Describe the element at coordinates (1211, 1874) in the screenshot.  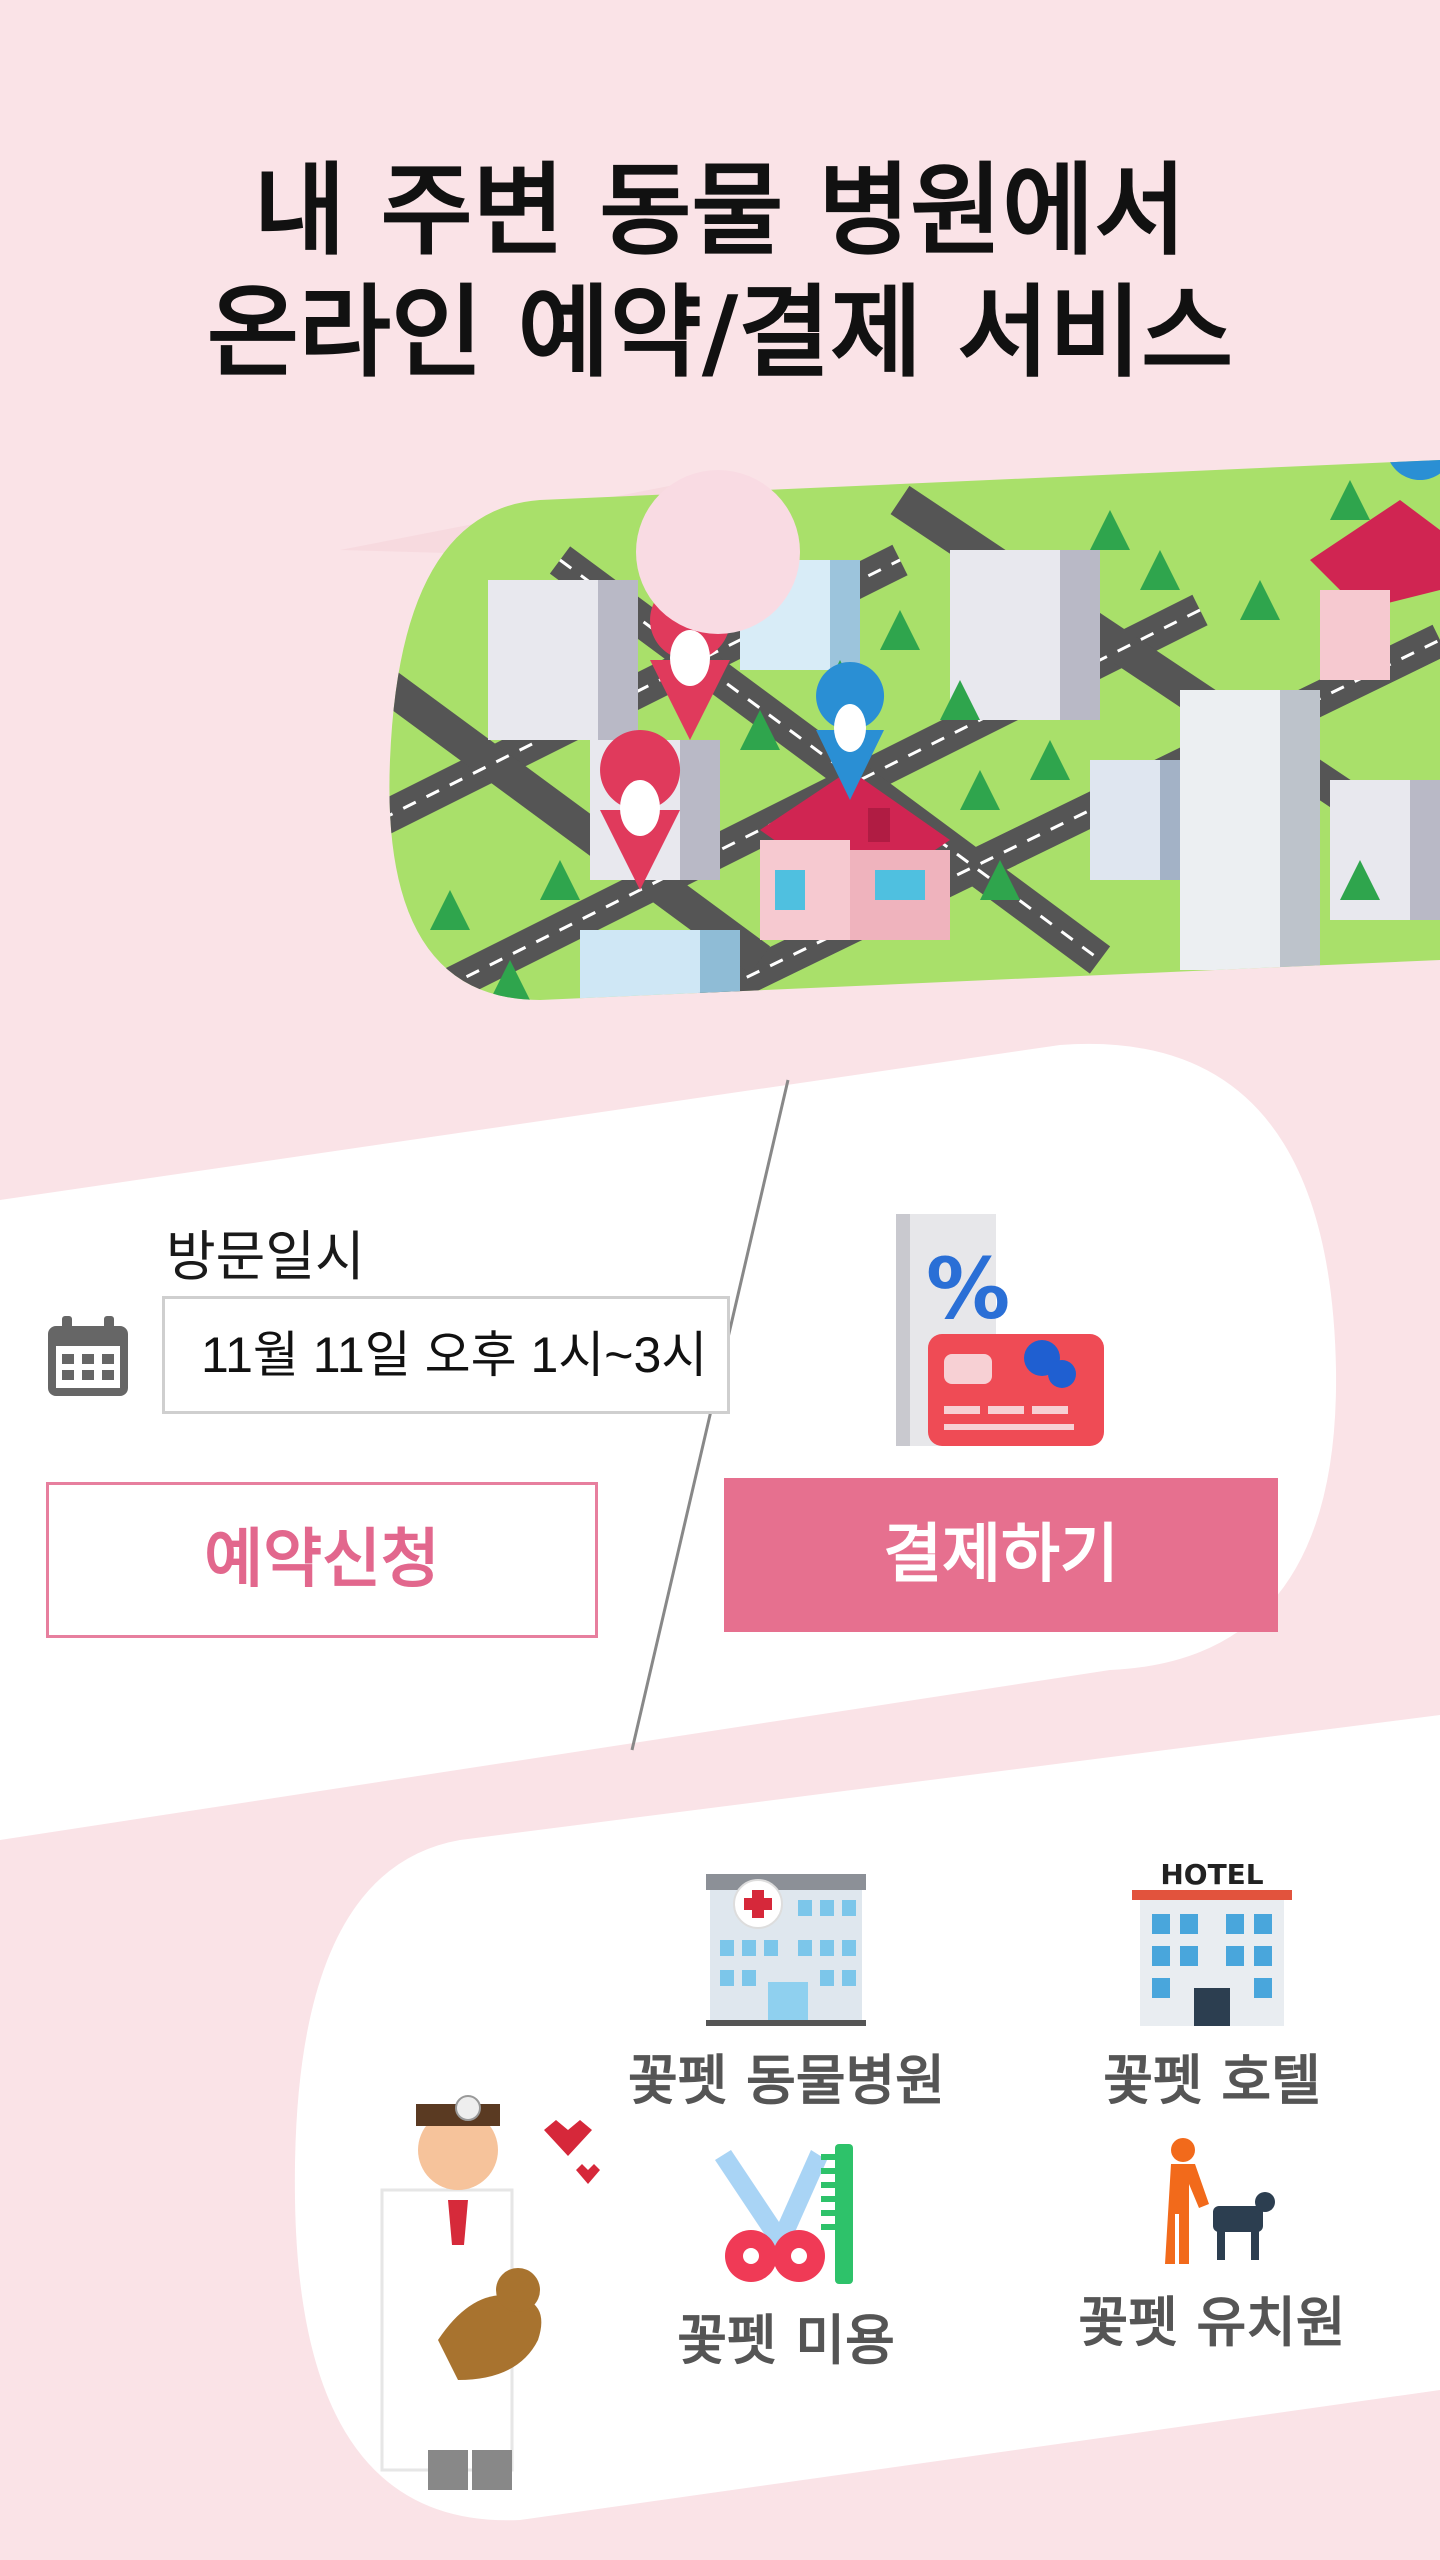
I see `hotel-sign: HOTEL` at that location.